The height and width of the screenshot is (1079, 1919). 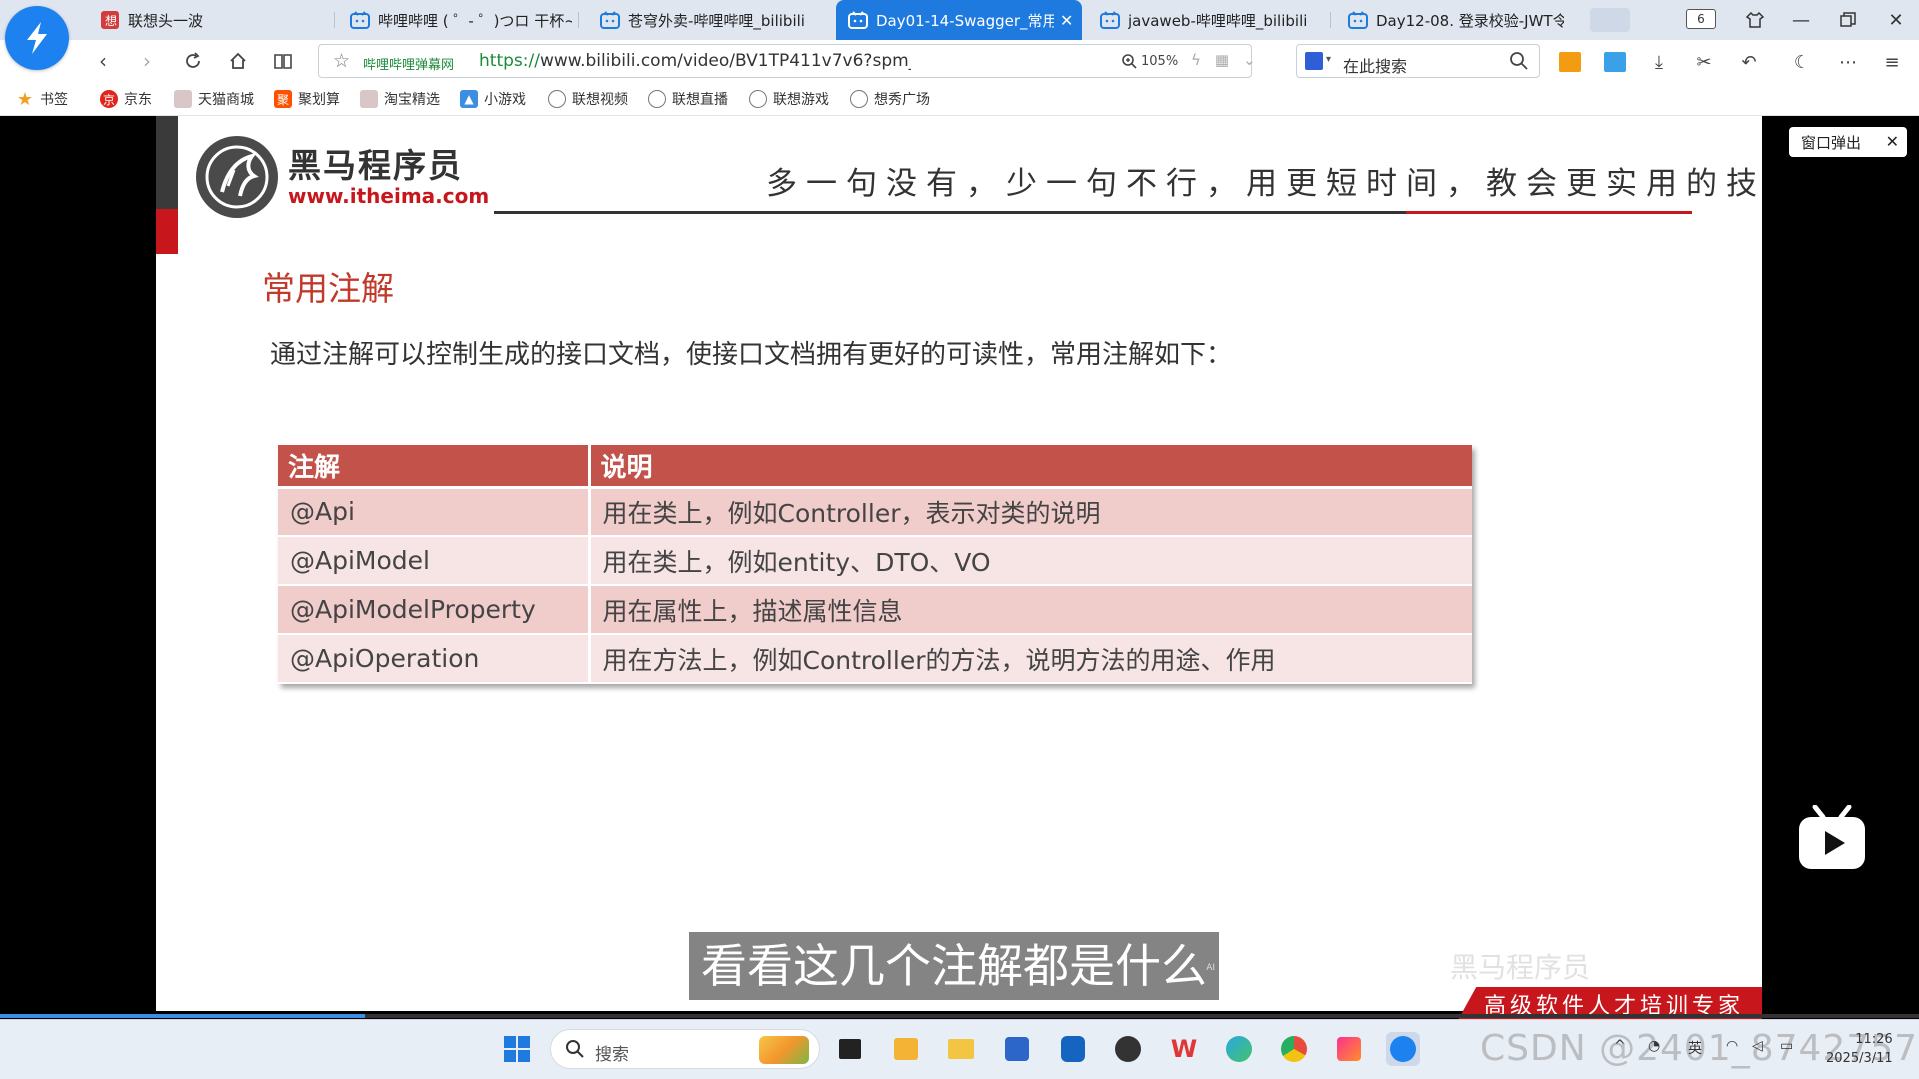 What do you see at coordinates (1659, 62) in the screenshot?
I see `download-icon: ⤓` at bounding box center [1659, 62].